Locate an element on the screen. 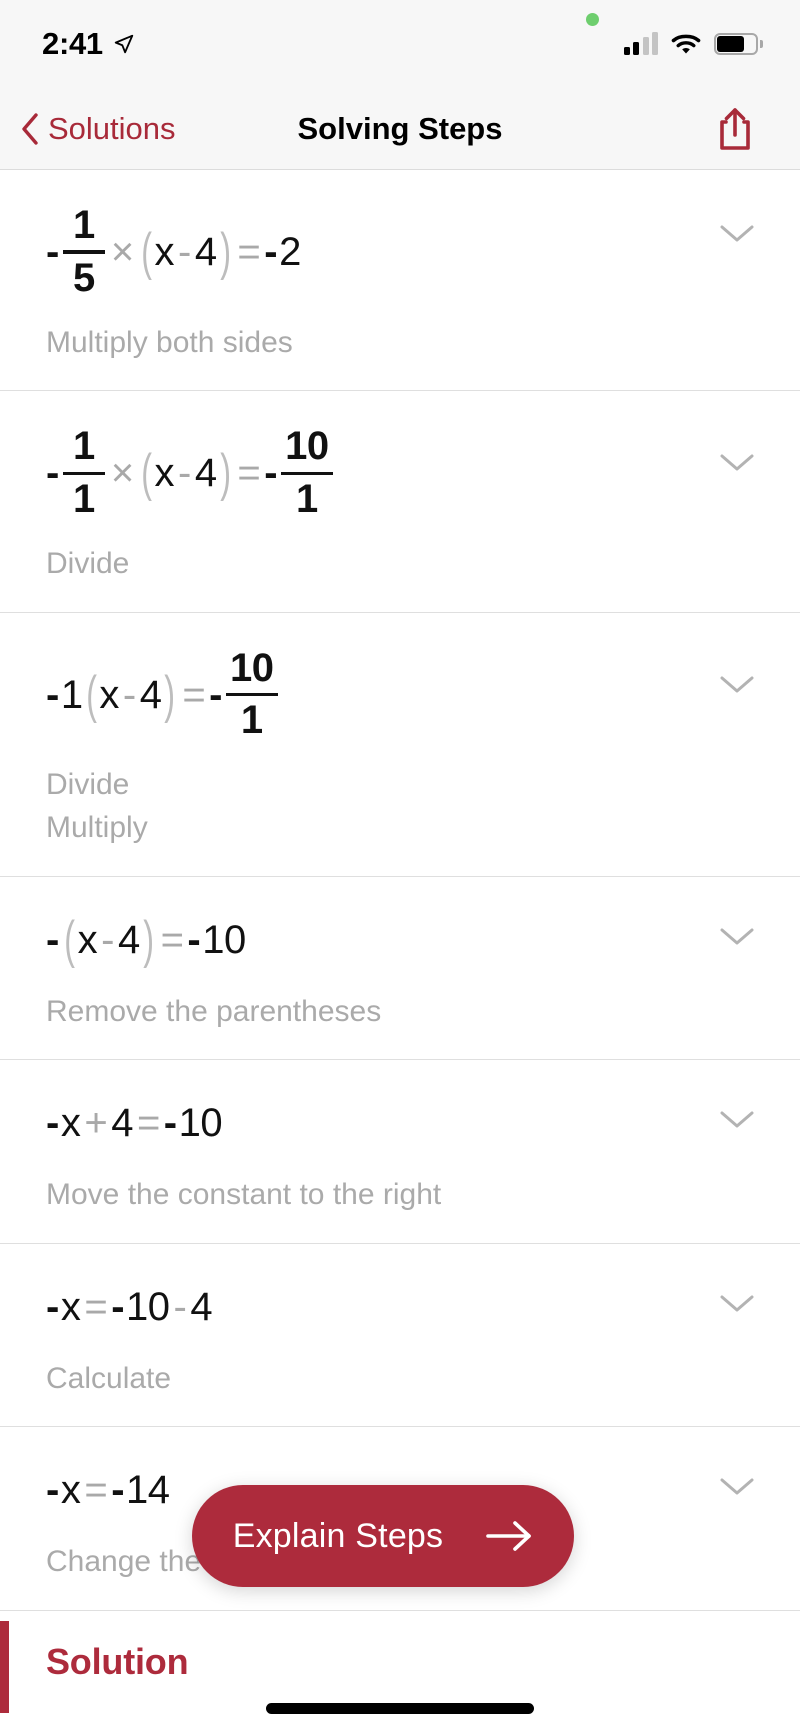 The height and width of the screenshot is (1732, 800). equation: - x = - 10 - 4 is located at coordinates (400, 1307).